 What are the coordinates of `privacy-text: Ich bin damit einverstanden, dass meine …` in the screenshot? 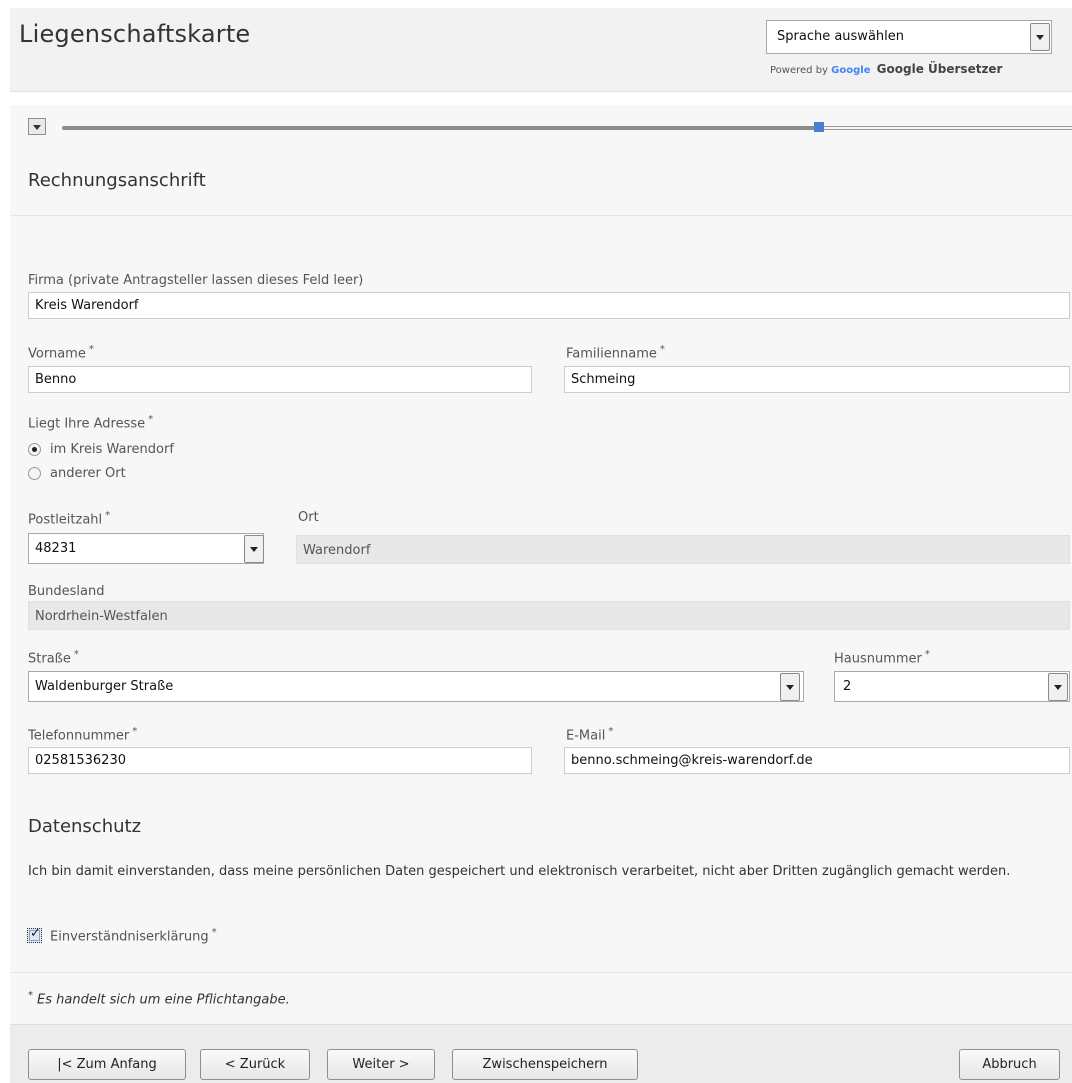 It's located at (519, 871).